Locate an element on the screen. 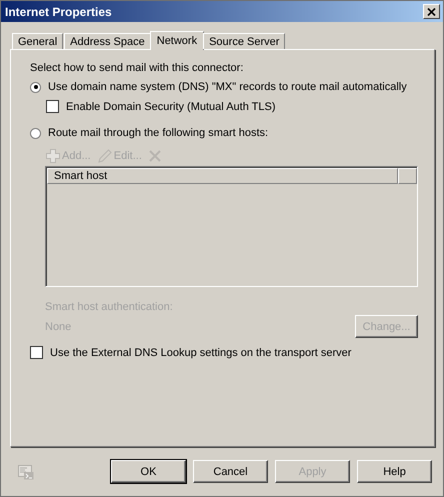 The width and height of the screenshot is (444, 497). close-button is located at coordinates (431, 11).